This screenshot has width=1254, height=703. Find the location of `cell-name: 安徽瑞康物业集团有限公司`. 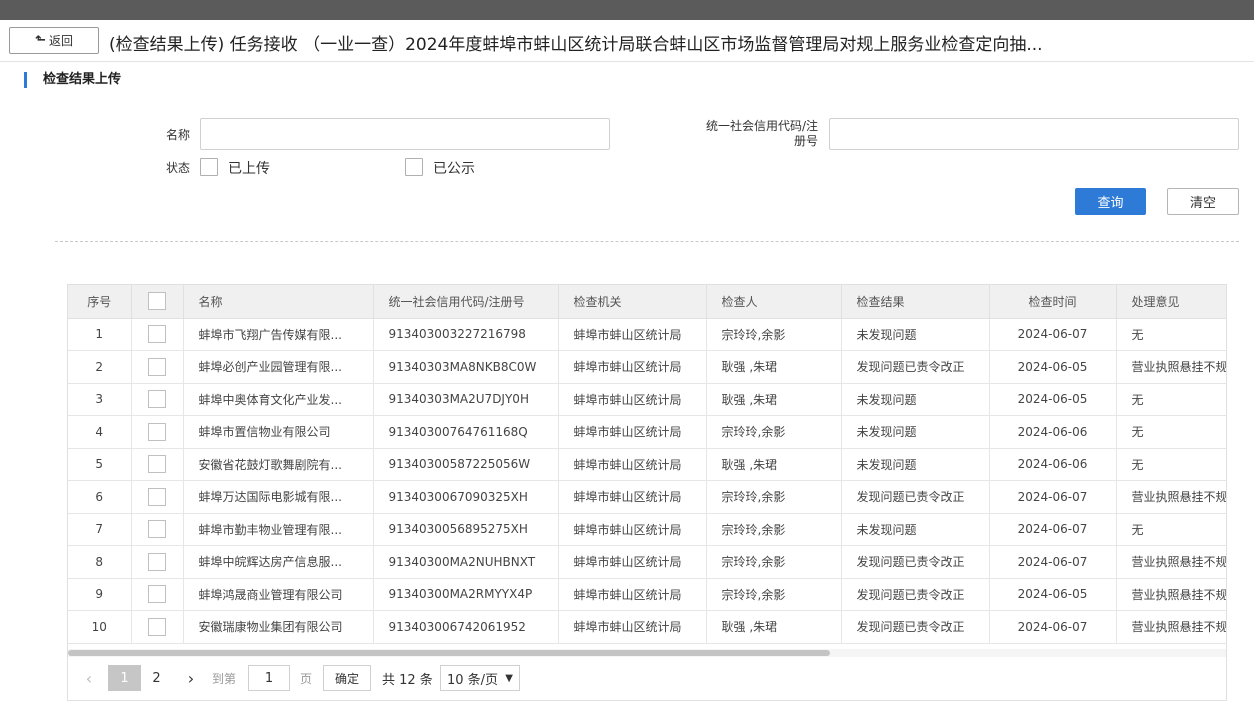

cell-name: 安徽瑞康物业集团有限公司 is located at coordinates (278, 627).